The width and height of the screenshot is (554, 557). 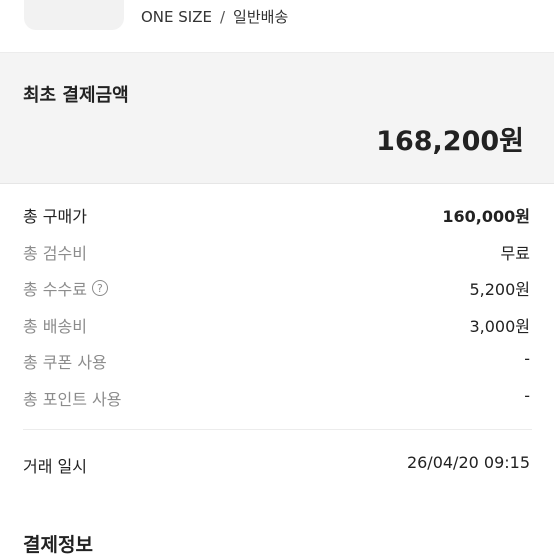 What do you see at coordinates (277, 397) in the screenshot?
I see `price-row-points: 총 포인트 사용 -` at bounding box center [277, 397].